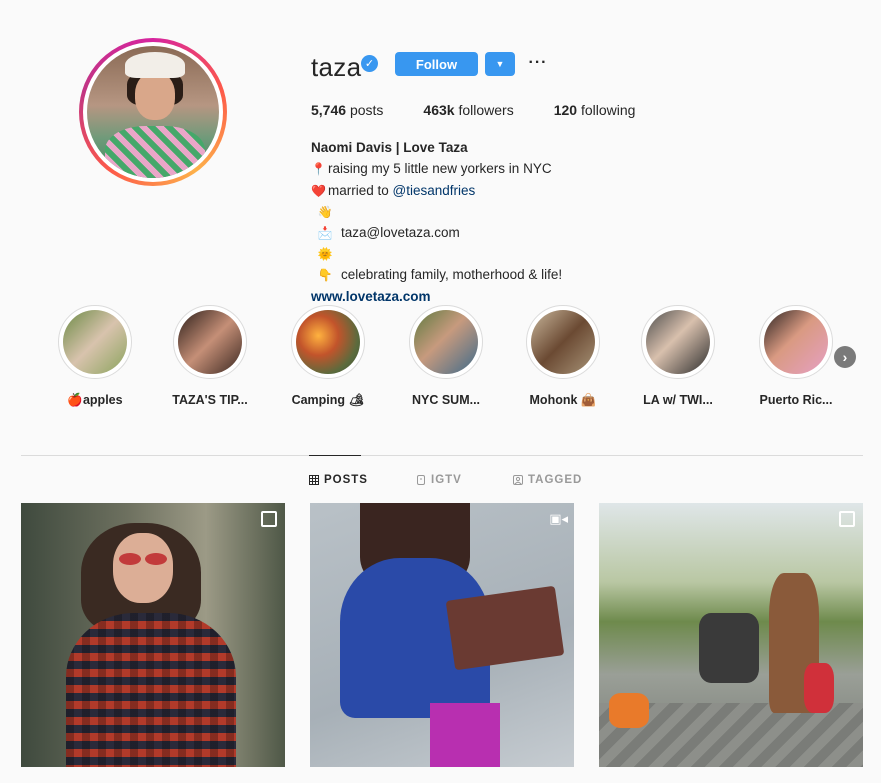 The height and width of the screenshot is (783, 881). Describe the element at coordinates (95, 400) in the screenshot. I see `highlight-label: 🍎apples` at that location.